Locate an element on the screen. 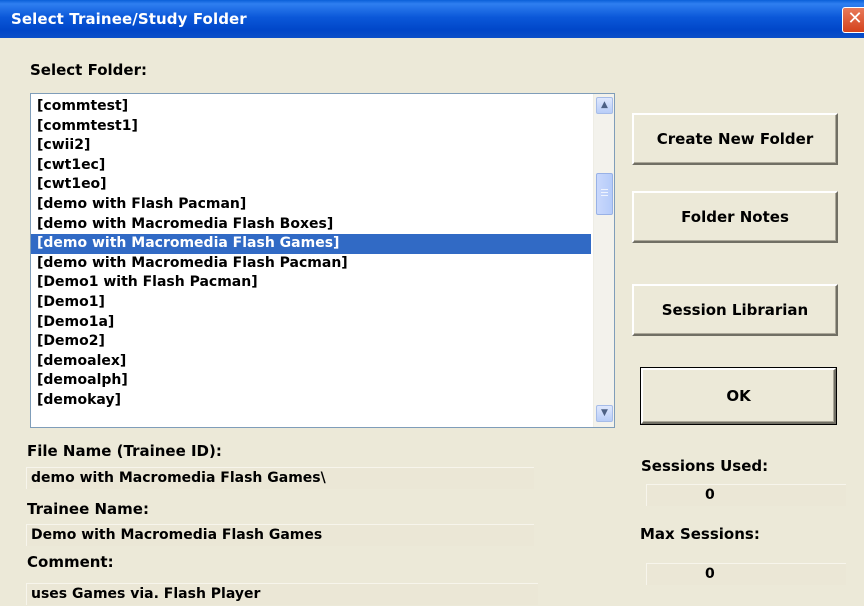 This screenshot has width=864, height=606. chevron-down-icon: ▼ is located at coordinates (604, 413).